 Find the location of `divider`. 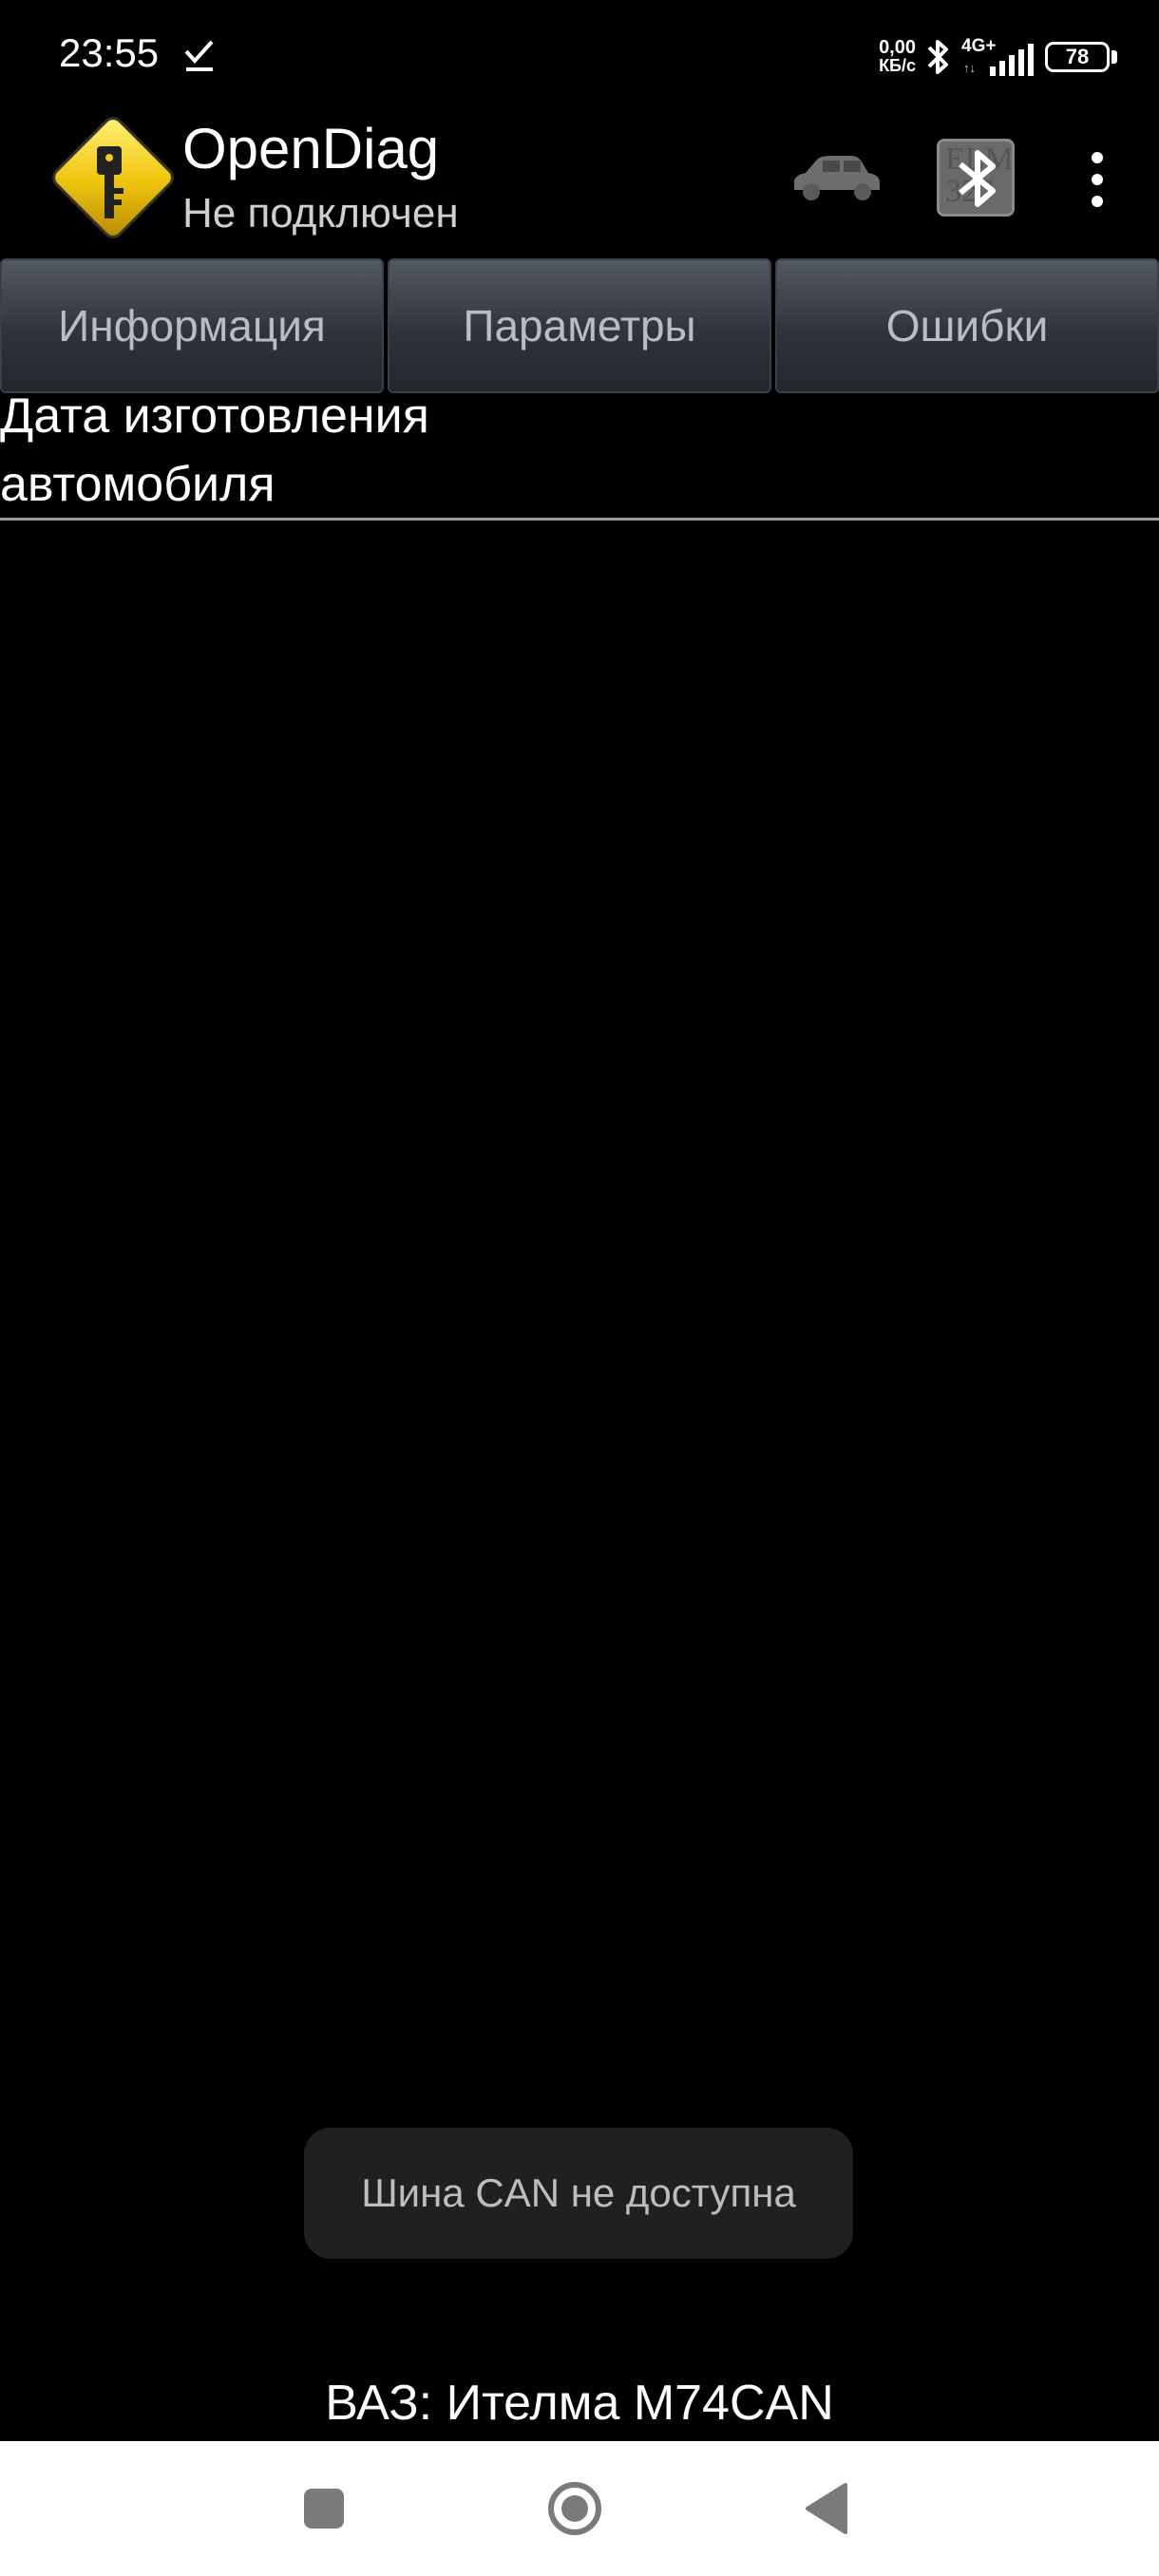

divider is located at coordinates (579, 519).